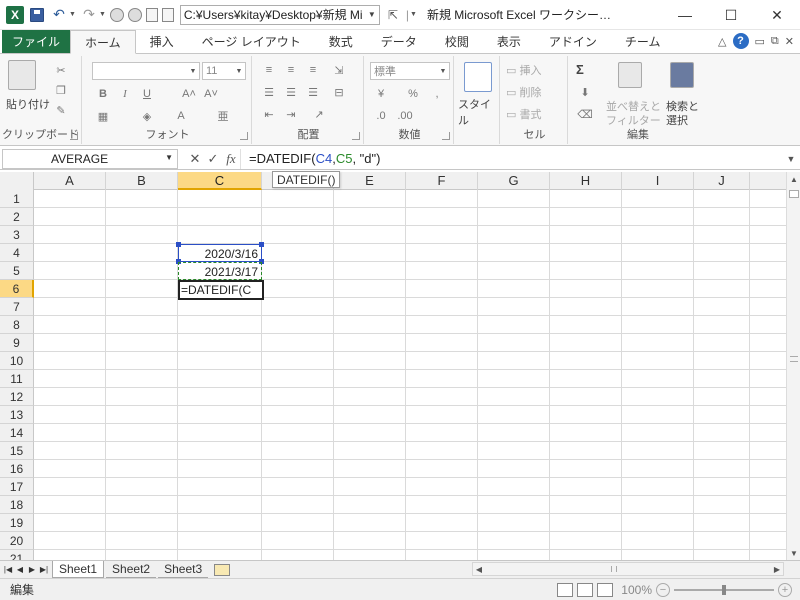 Image resolution: width=800 pixels, height=600 pixels. Describe the element at coordinates (585, 589) in the screenshot. I see `page-layout-view-icon` at that location.